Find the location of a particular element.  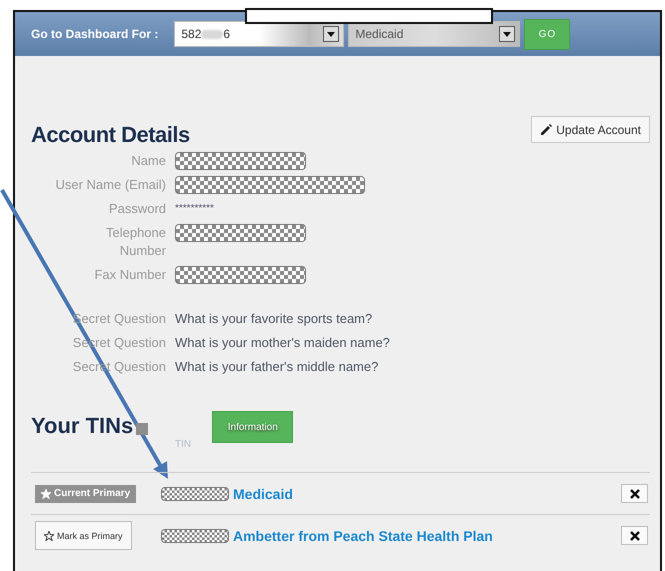

pencil-icon is located at coordinates (546, 130).